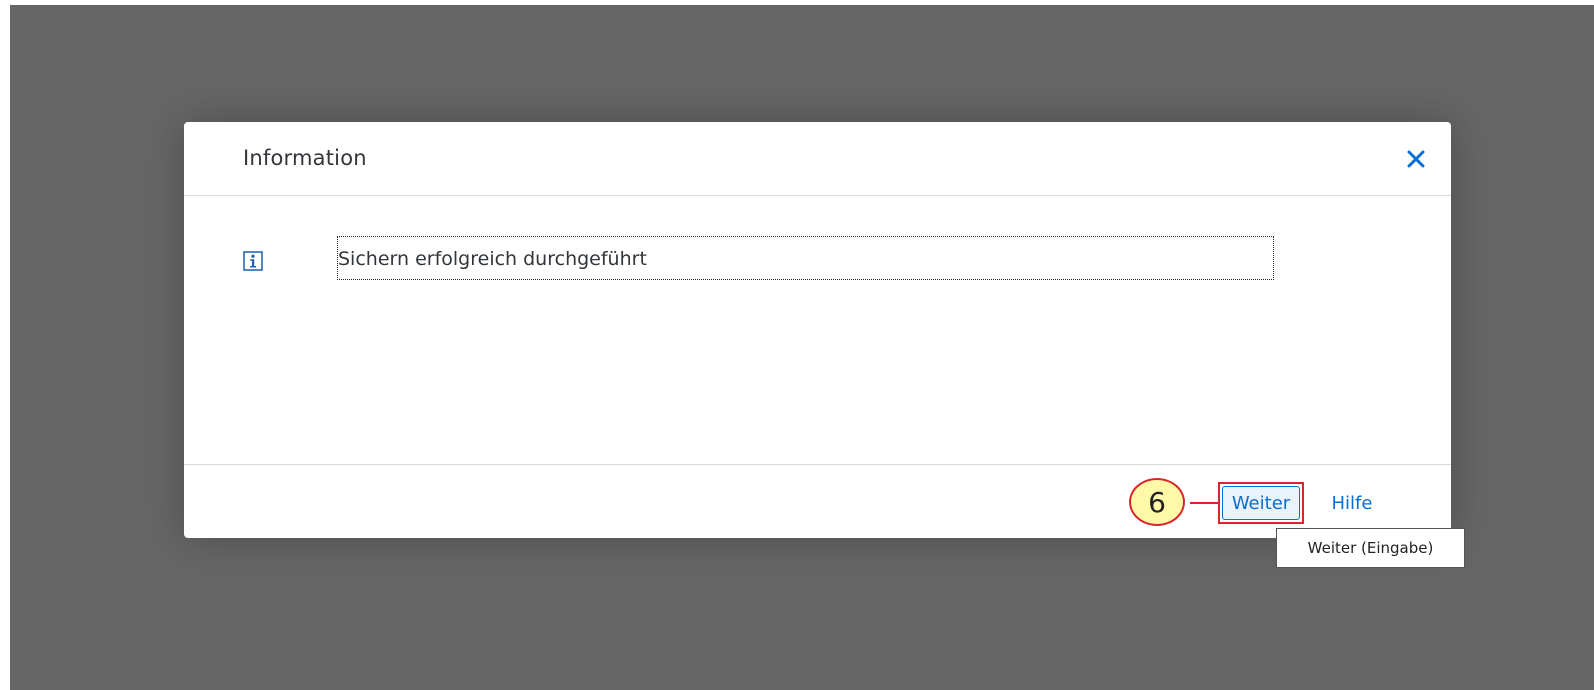  Describe the element at coordinates (1157, 502) in the screenshot. I see `step-badge: 6` at that location.